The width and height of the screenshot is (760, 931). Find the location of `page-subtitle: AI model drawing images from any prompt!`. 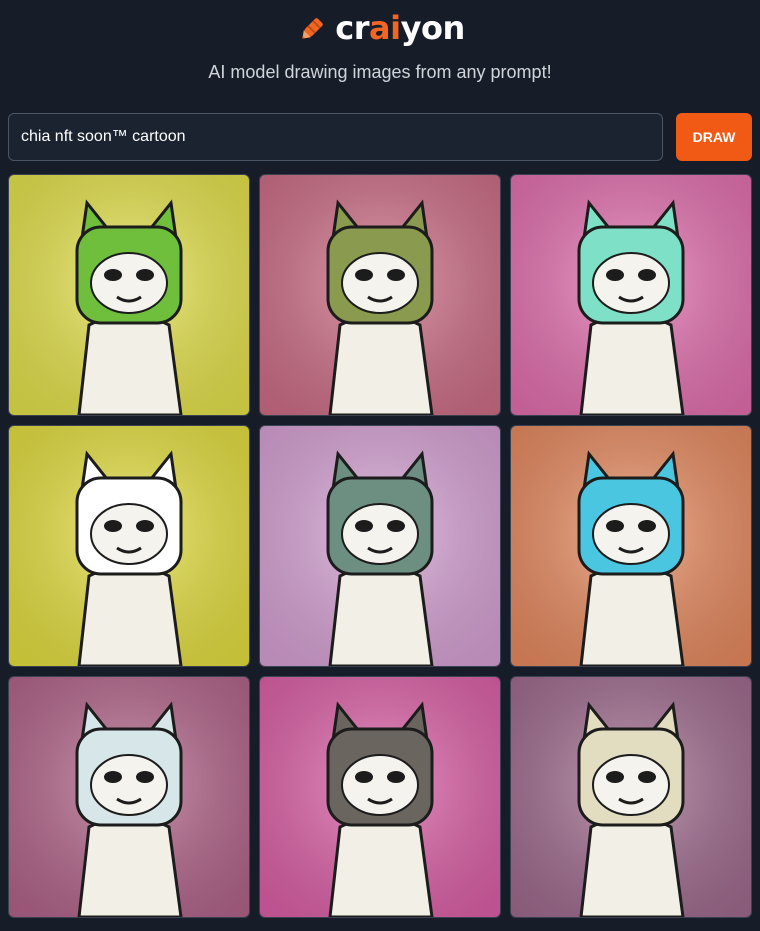

page-subtitle: AI model drawing images from any prompt! is located at coordinates (380, 72).